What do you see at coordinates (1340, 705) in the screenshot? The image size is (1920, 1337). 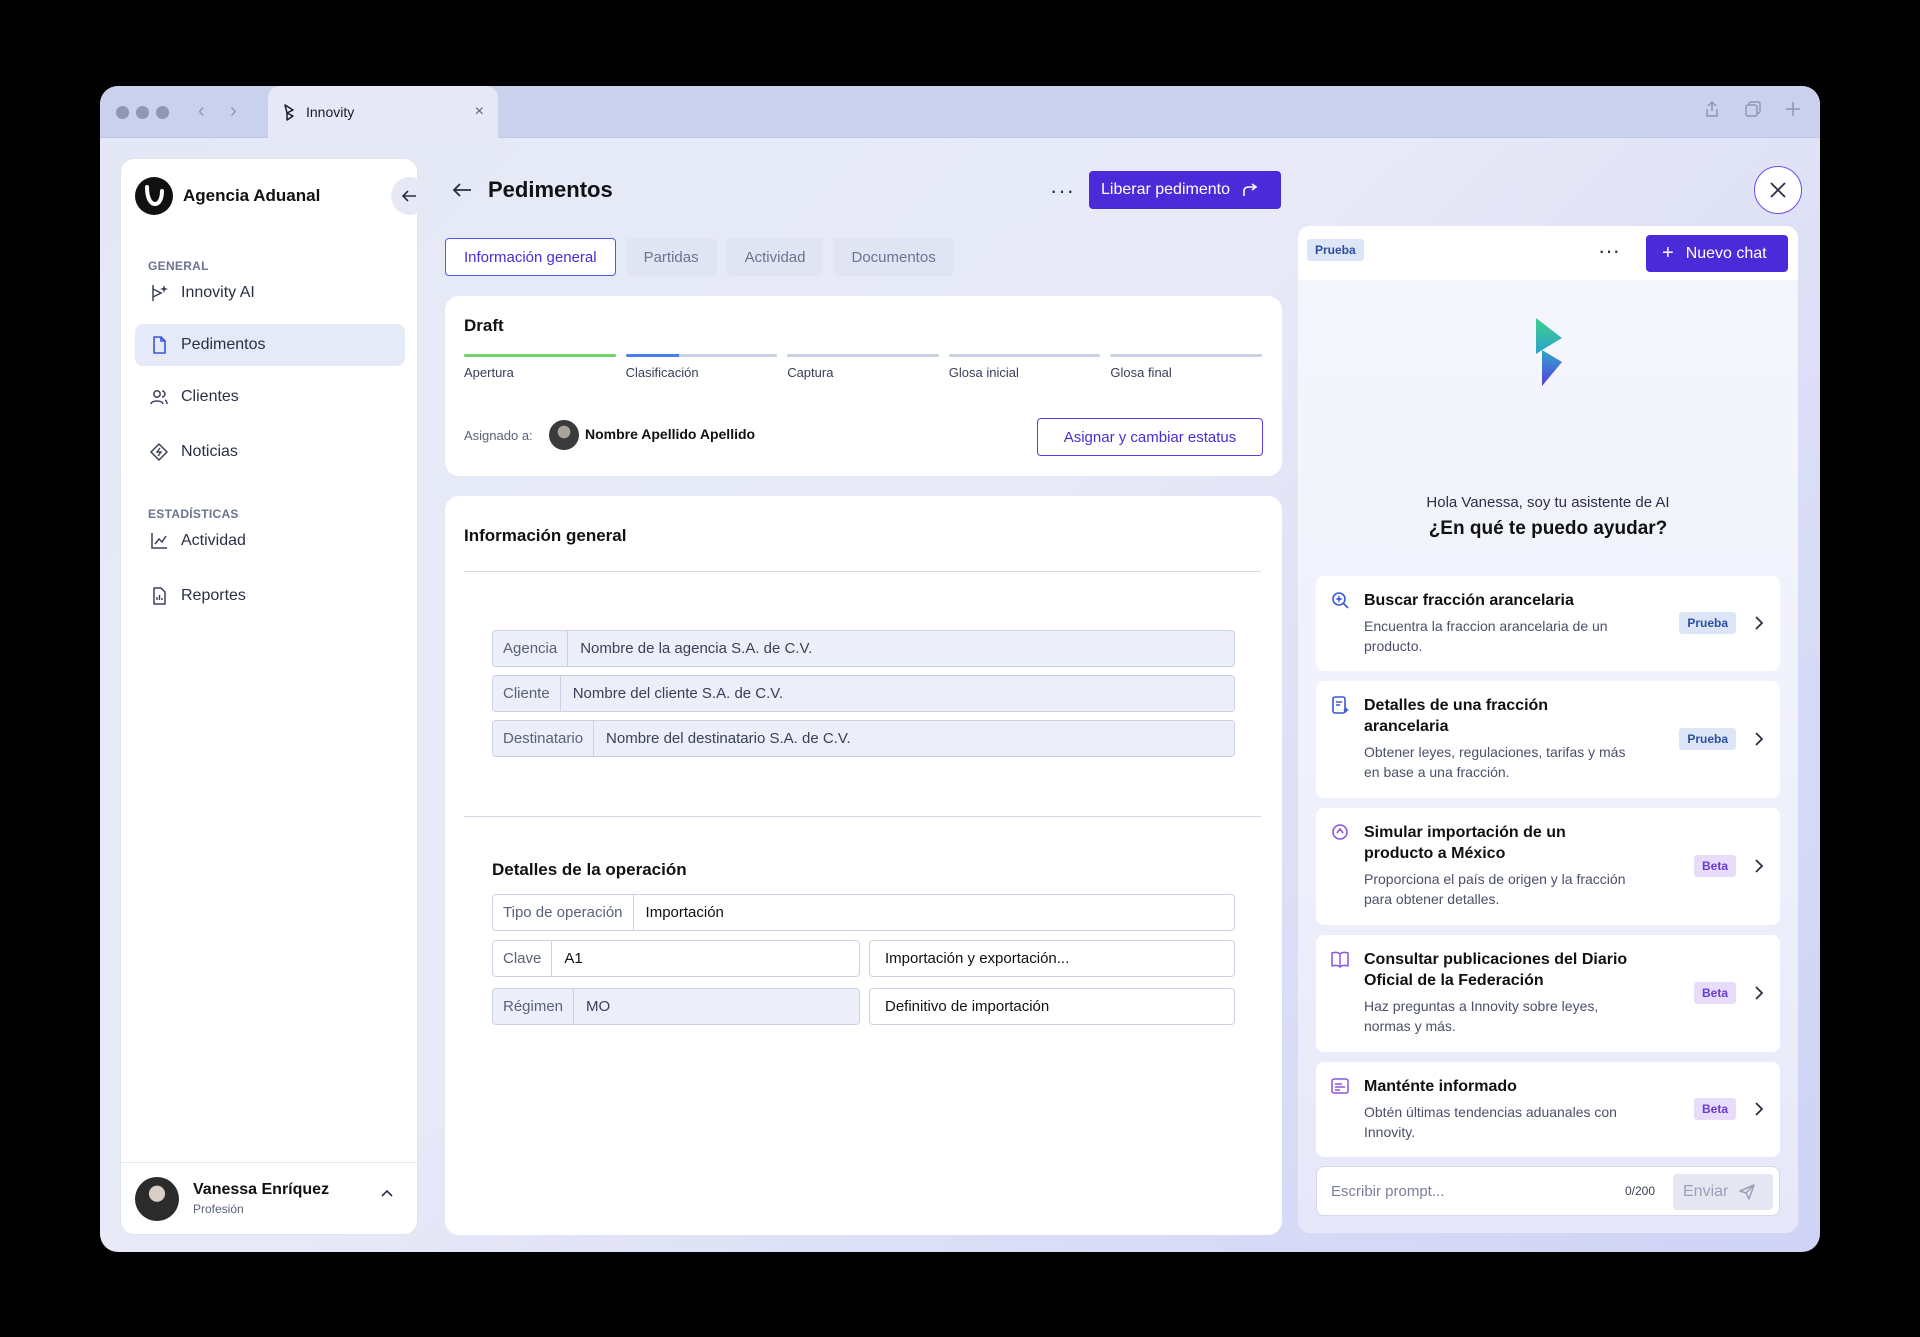 I see `document-sparkle-icon` at bounding box center [1340, 705].